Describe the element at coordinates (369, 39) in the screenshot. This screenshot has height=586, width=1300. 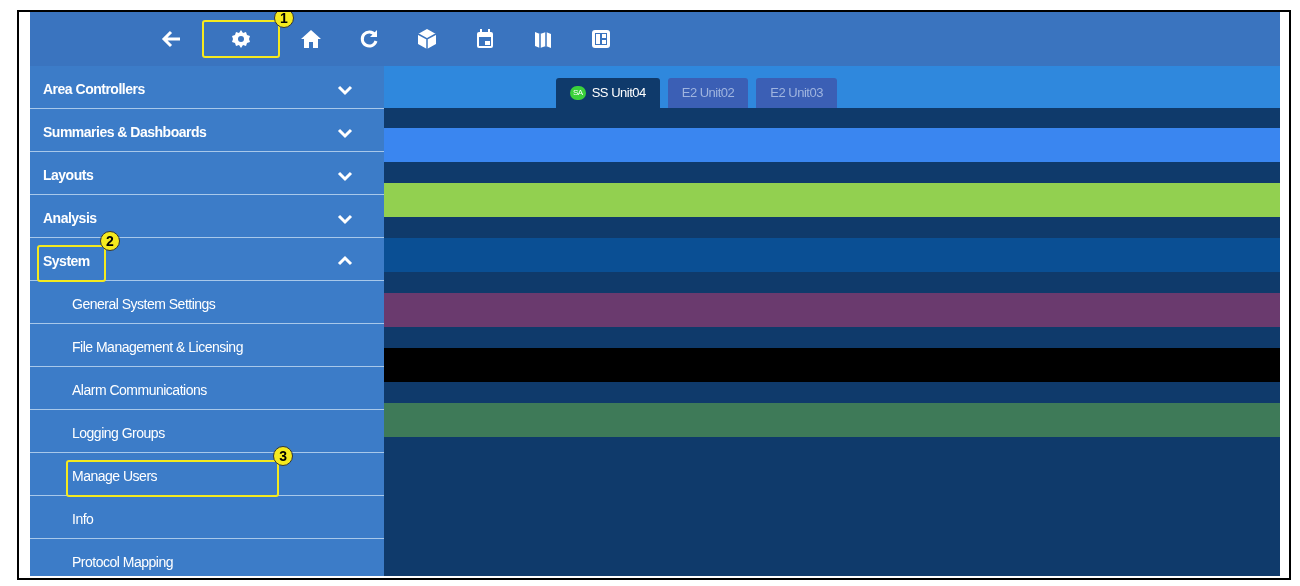
I see `refresh-icon` at that location.